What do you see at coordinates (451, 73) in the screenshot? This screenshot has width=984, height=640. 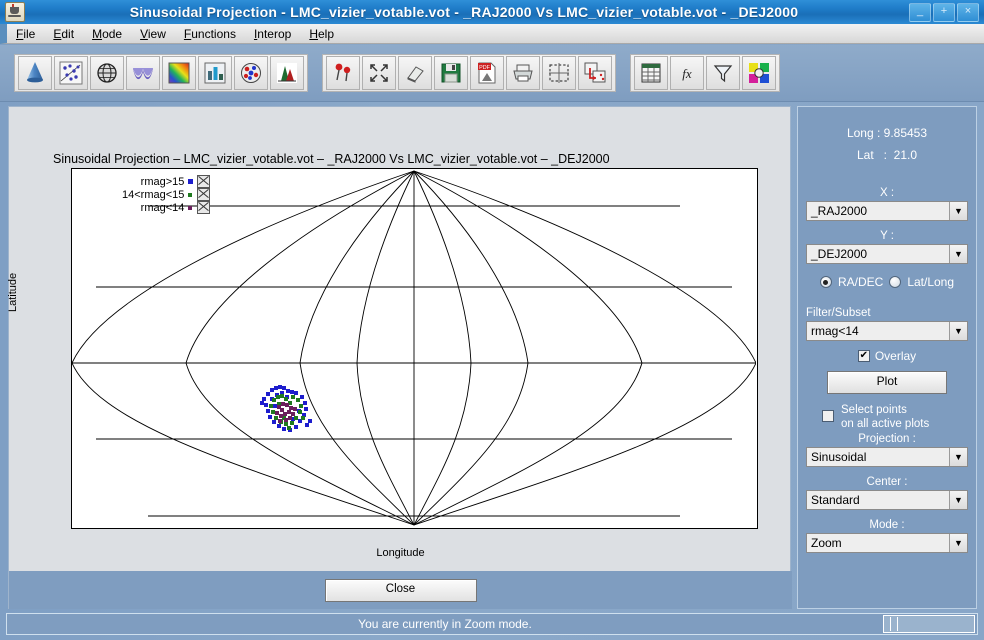 I see `save-disk-icon` at bounding box center [451, 73].